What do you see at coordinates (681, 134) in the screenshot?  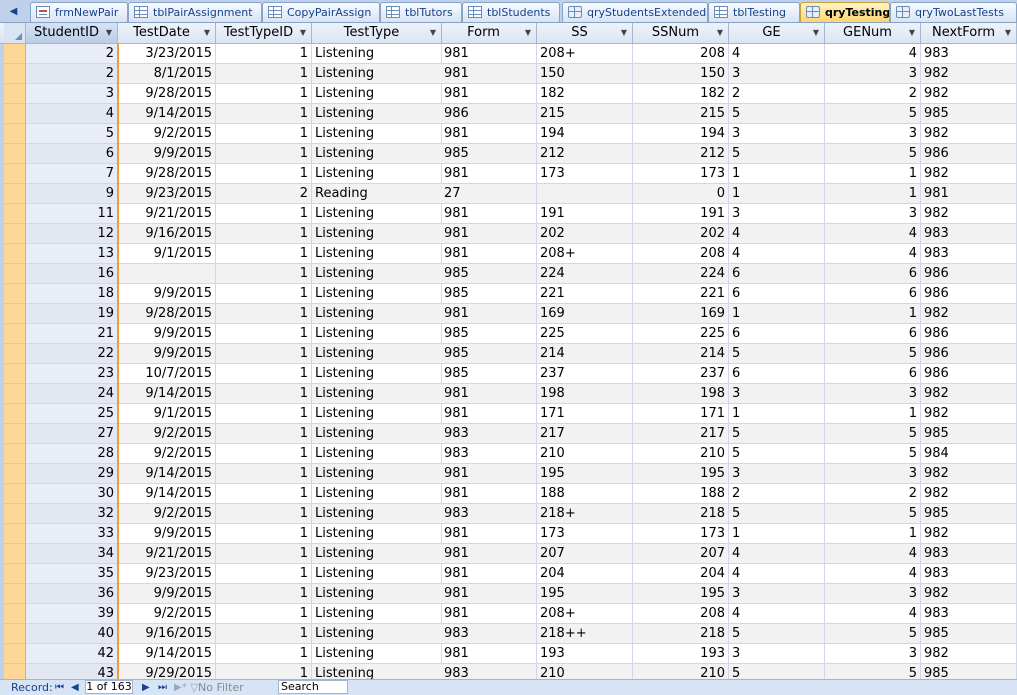 I see `cell-ssnum: 194` at bounding box center [681, 134].